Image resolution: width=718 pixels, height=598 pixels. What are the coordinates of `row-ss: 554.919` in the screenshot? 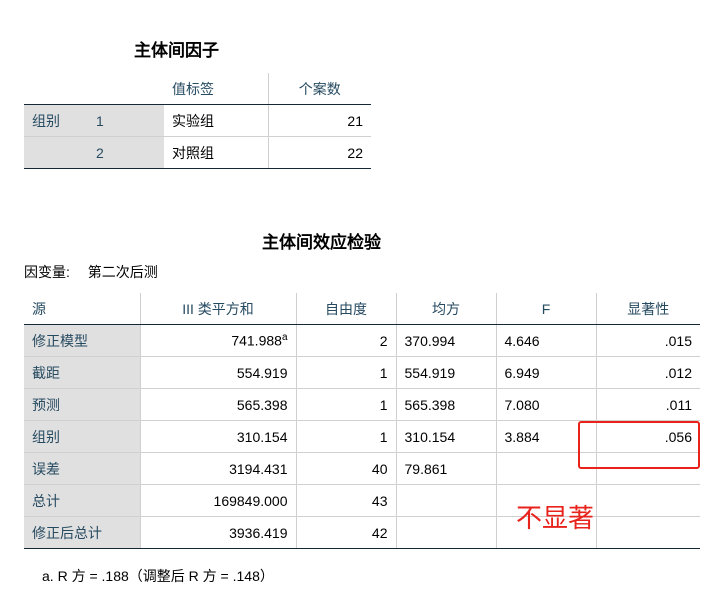 It's located at (217, 372).